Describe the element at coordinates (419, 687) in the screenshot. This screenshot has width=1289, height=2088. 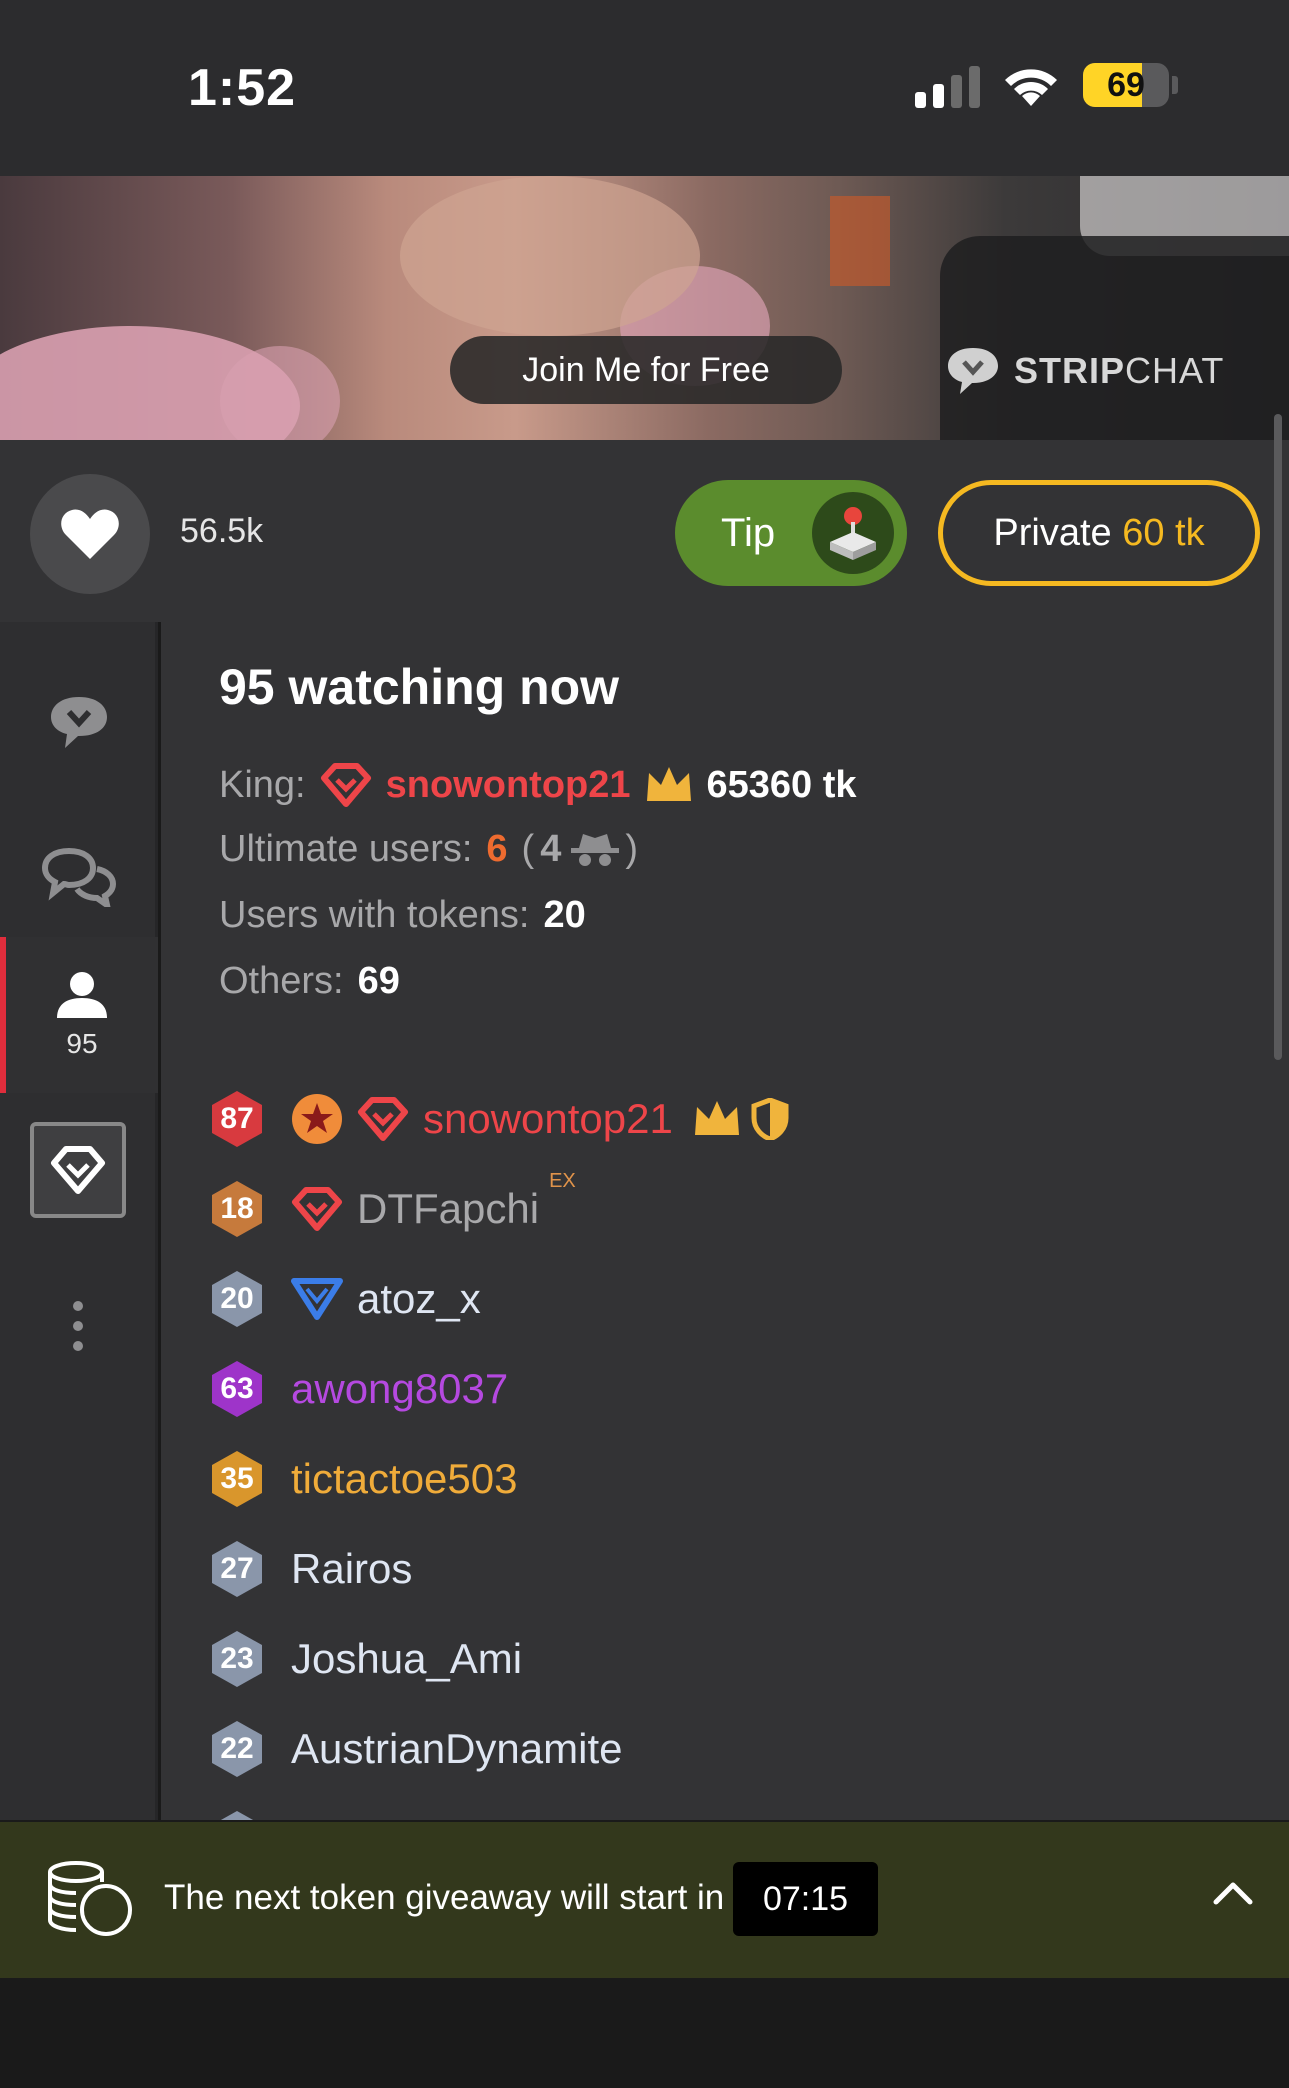
I see `watching-count-title: 95 watching now` at that location.